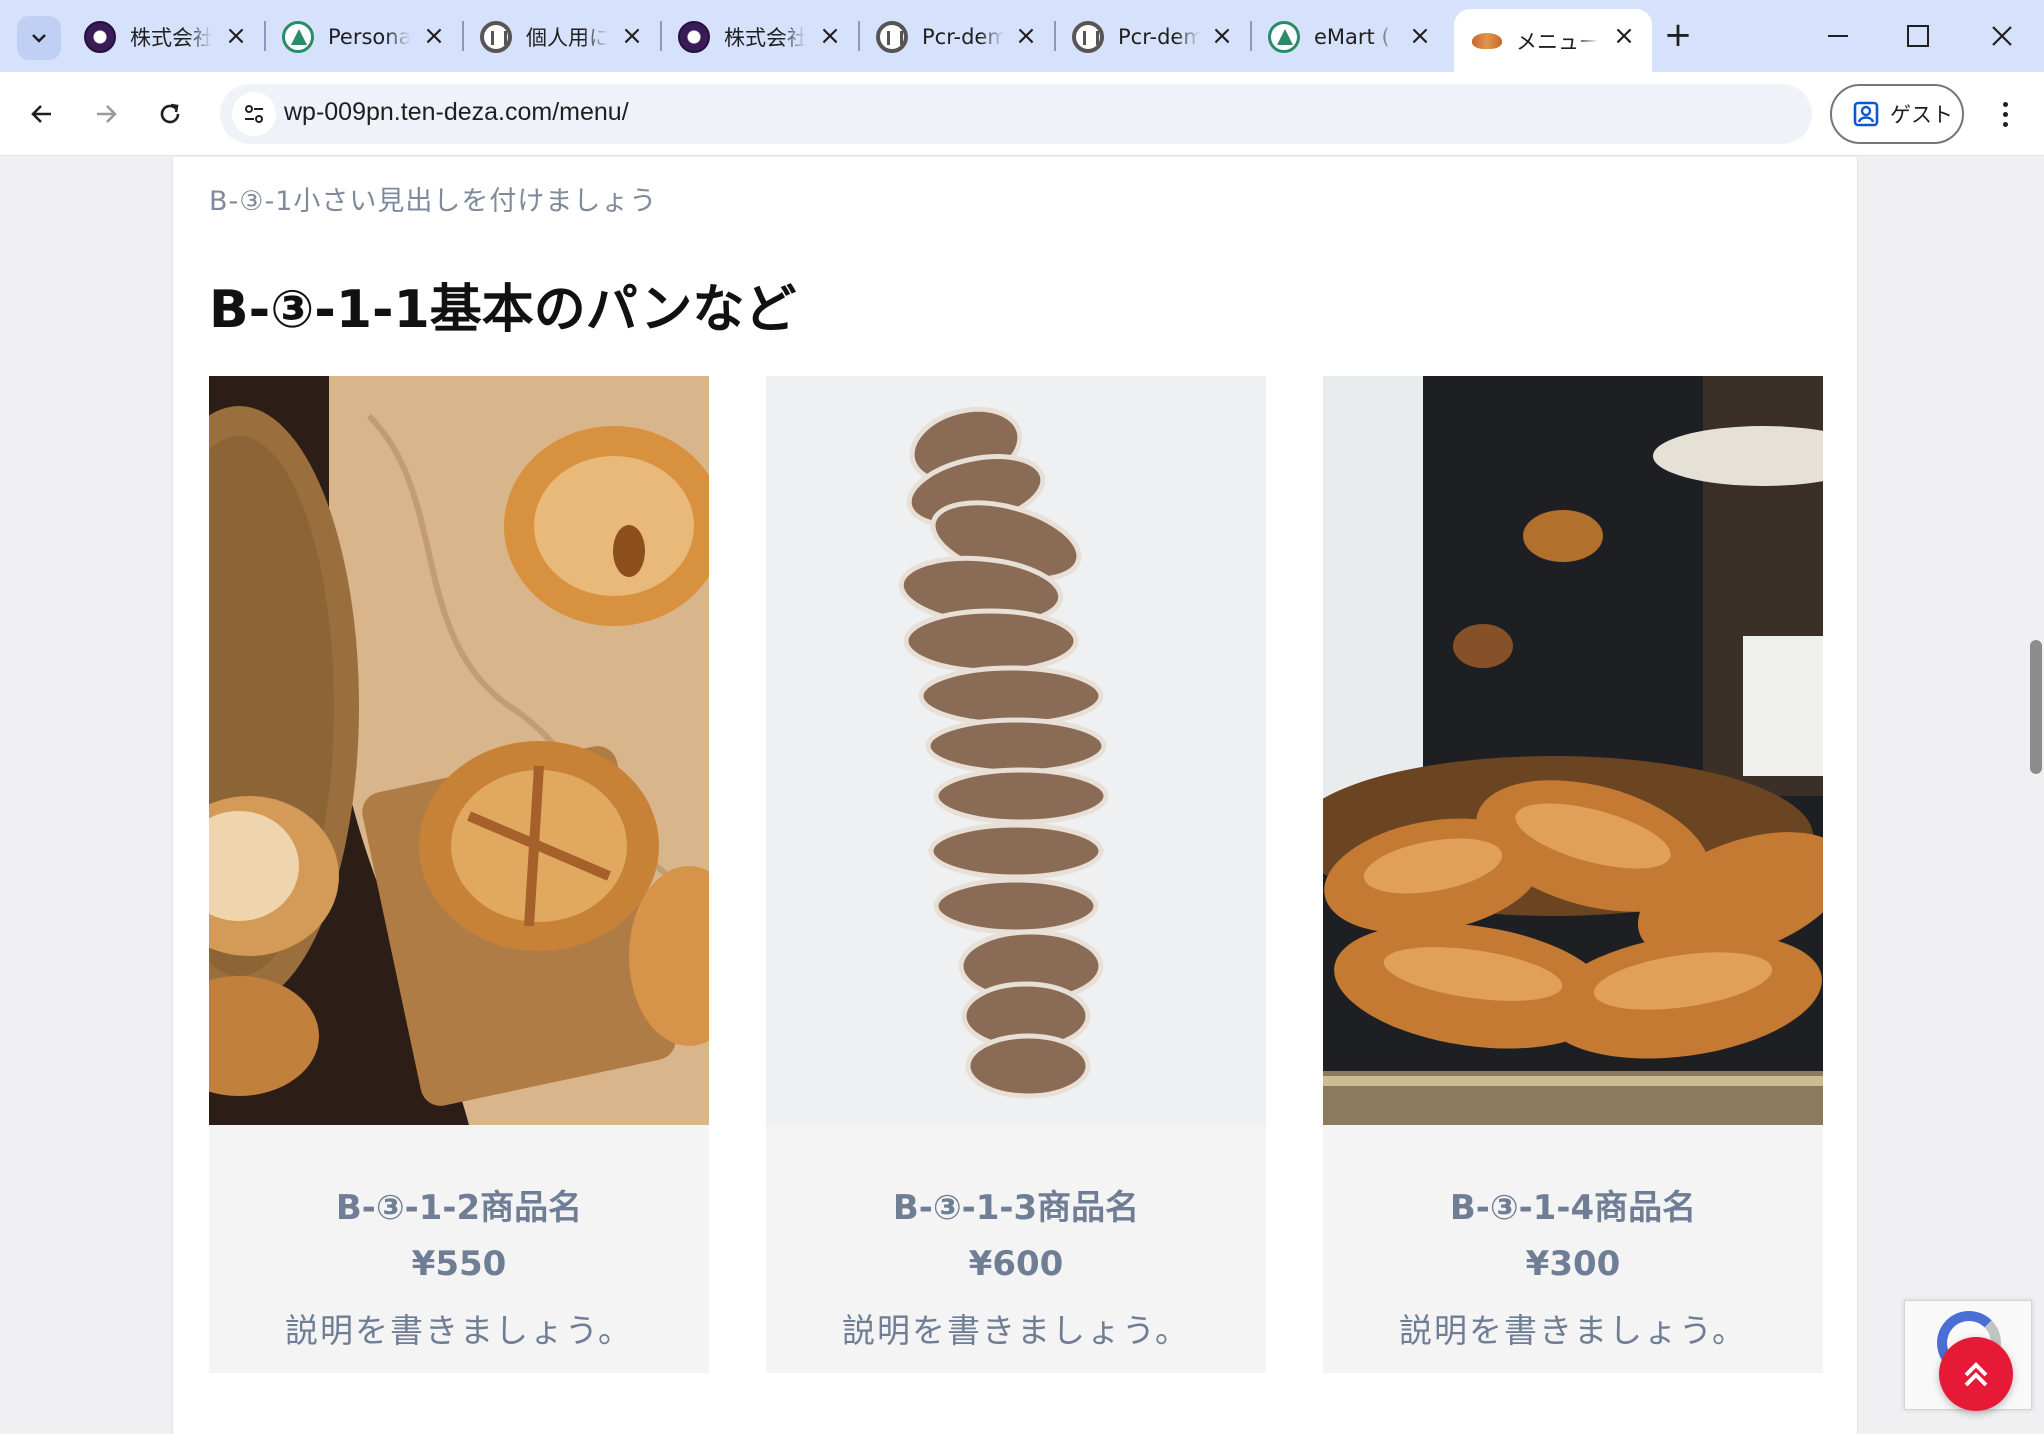  I want to click on tab-2: Personal ×, so click(363, 36).